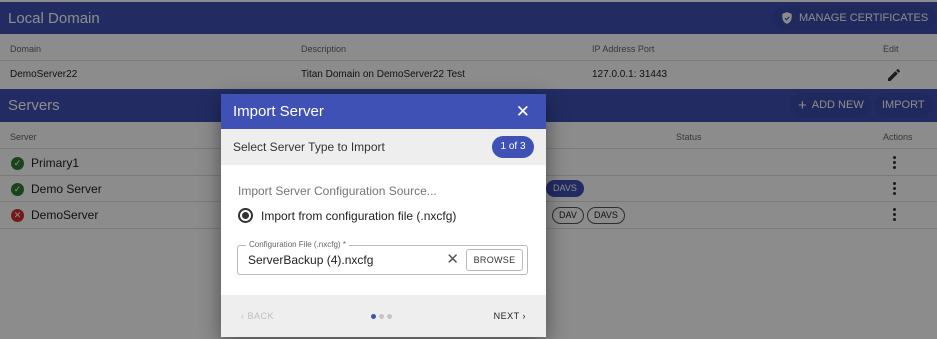 Image resolution: width=937 pixels, height=339 pixels. Describe the element at coordinates (358, 216) in the screenshot. I see `import-file-radio-label: Import from configuration file (.nxcfg)` at that location.